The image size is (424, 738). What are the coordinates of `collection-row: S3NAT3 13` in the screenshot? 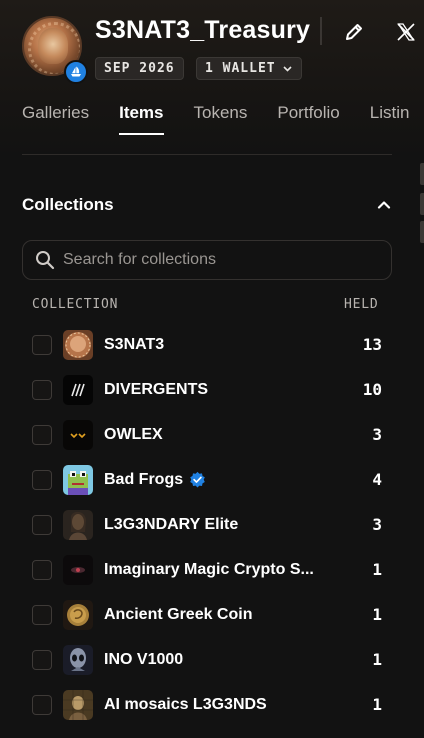 It's located at (212, 344).